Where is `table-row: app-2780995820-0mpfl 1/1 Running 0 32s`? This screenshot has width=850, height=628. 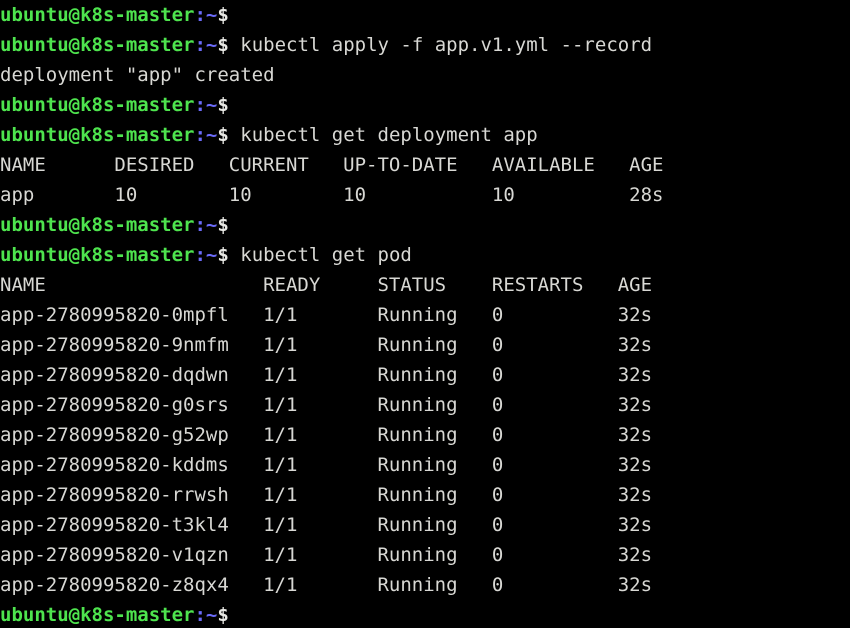 table-row: app-2780995820-0mpfl 1/1 Running 0 32s is located at coordinates (326, 315).